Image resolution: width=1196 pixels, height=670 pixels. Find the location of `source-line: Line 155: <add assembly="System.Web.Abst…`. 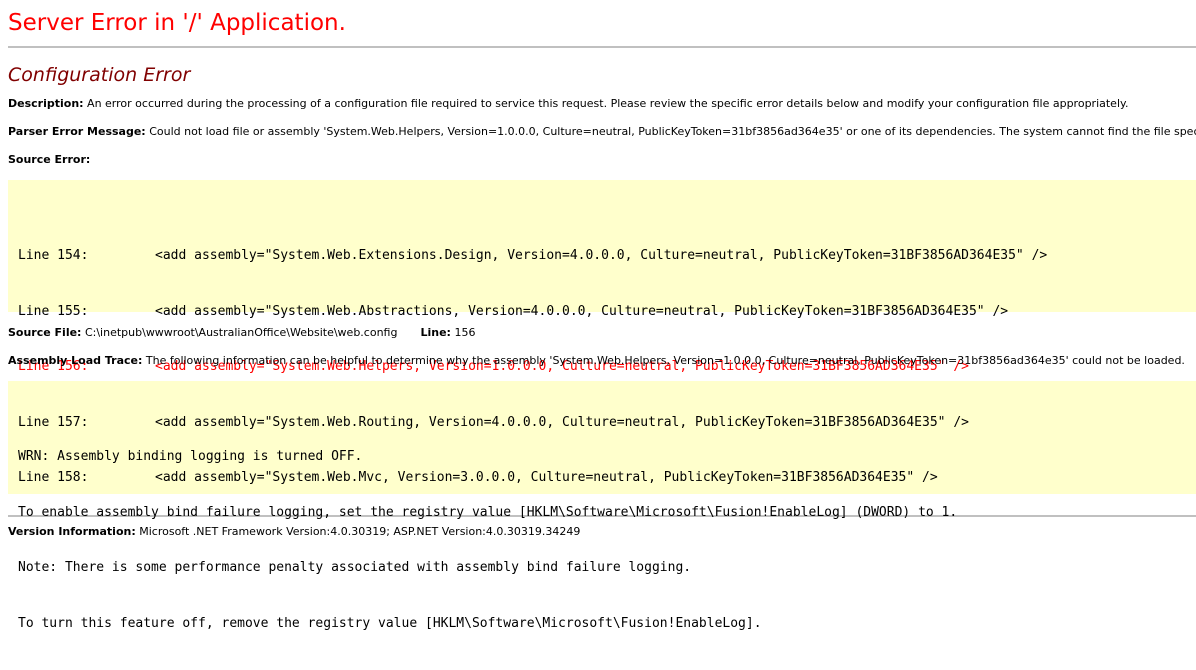

source-line: Line 155: <add assembly="System.Web.Abst… is located at coordinates (602, 312).